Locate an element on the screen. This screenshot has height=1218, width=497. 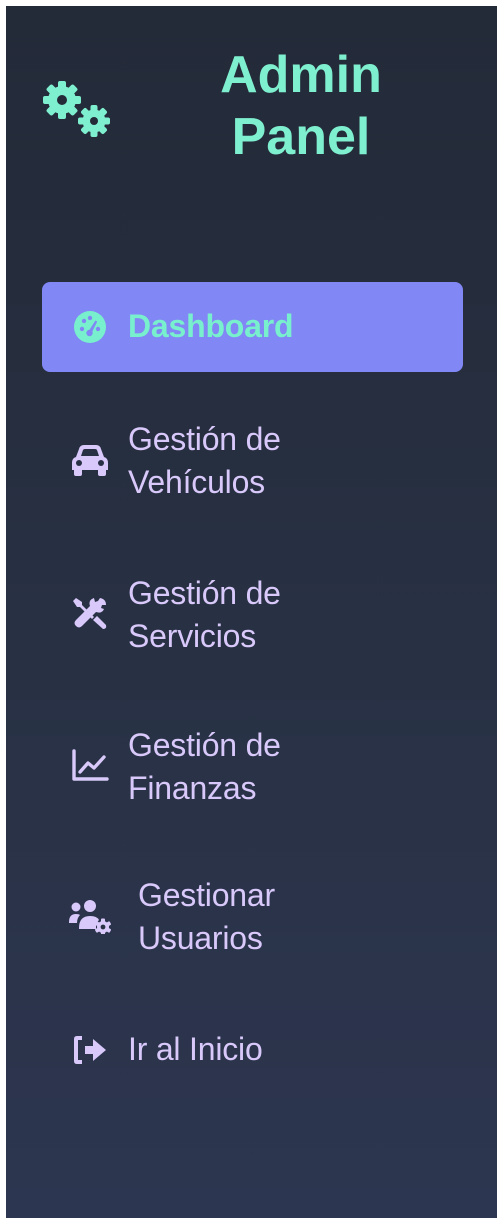
users-cog-icon is located at coordinates (90, 916).